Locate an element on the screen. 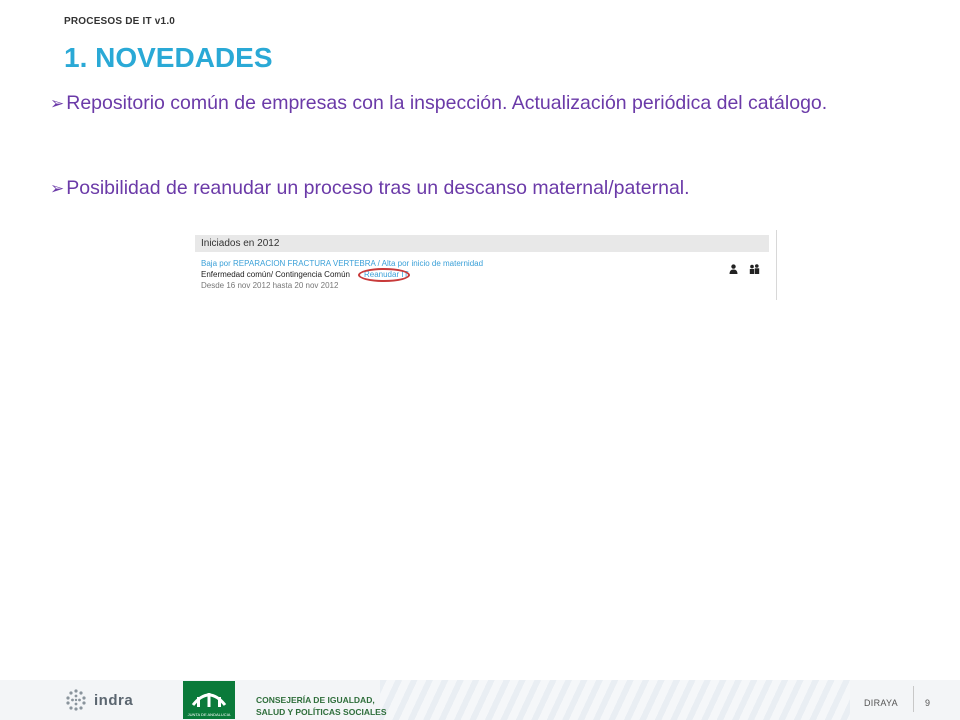 This screenshot has height=720, width=960. footer-pattern is located at coordinates (615, 700).